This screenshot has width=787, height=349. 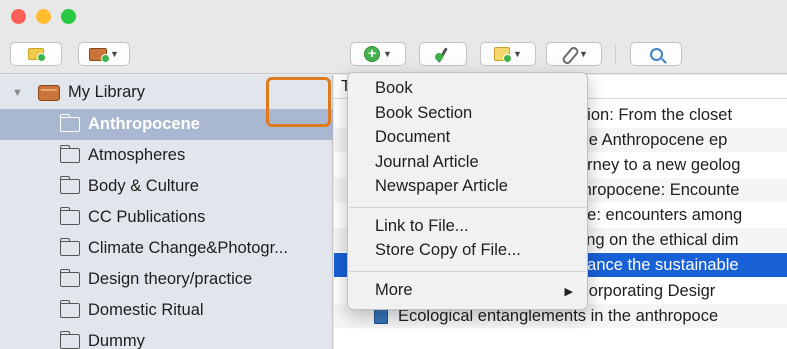 I want to click on item-title: thropocene: Encounte, so click(x=659, y=190).